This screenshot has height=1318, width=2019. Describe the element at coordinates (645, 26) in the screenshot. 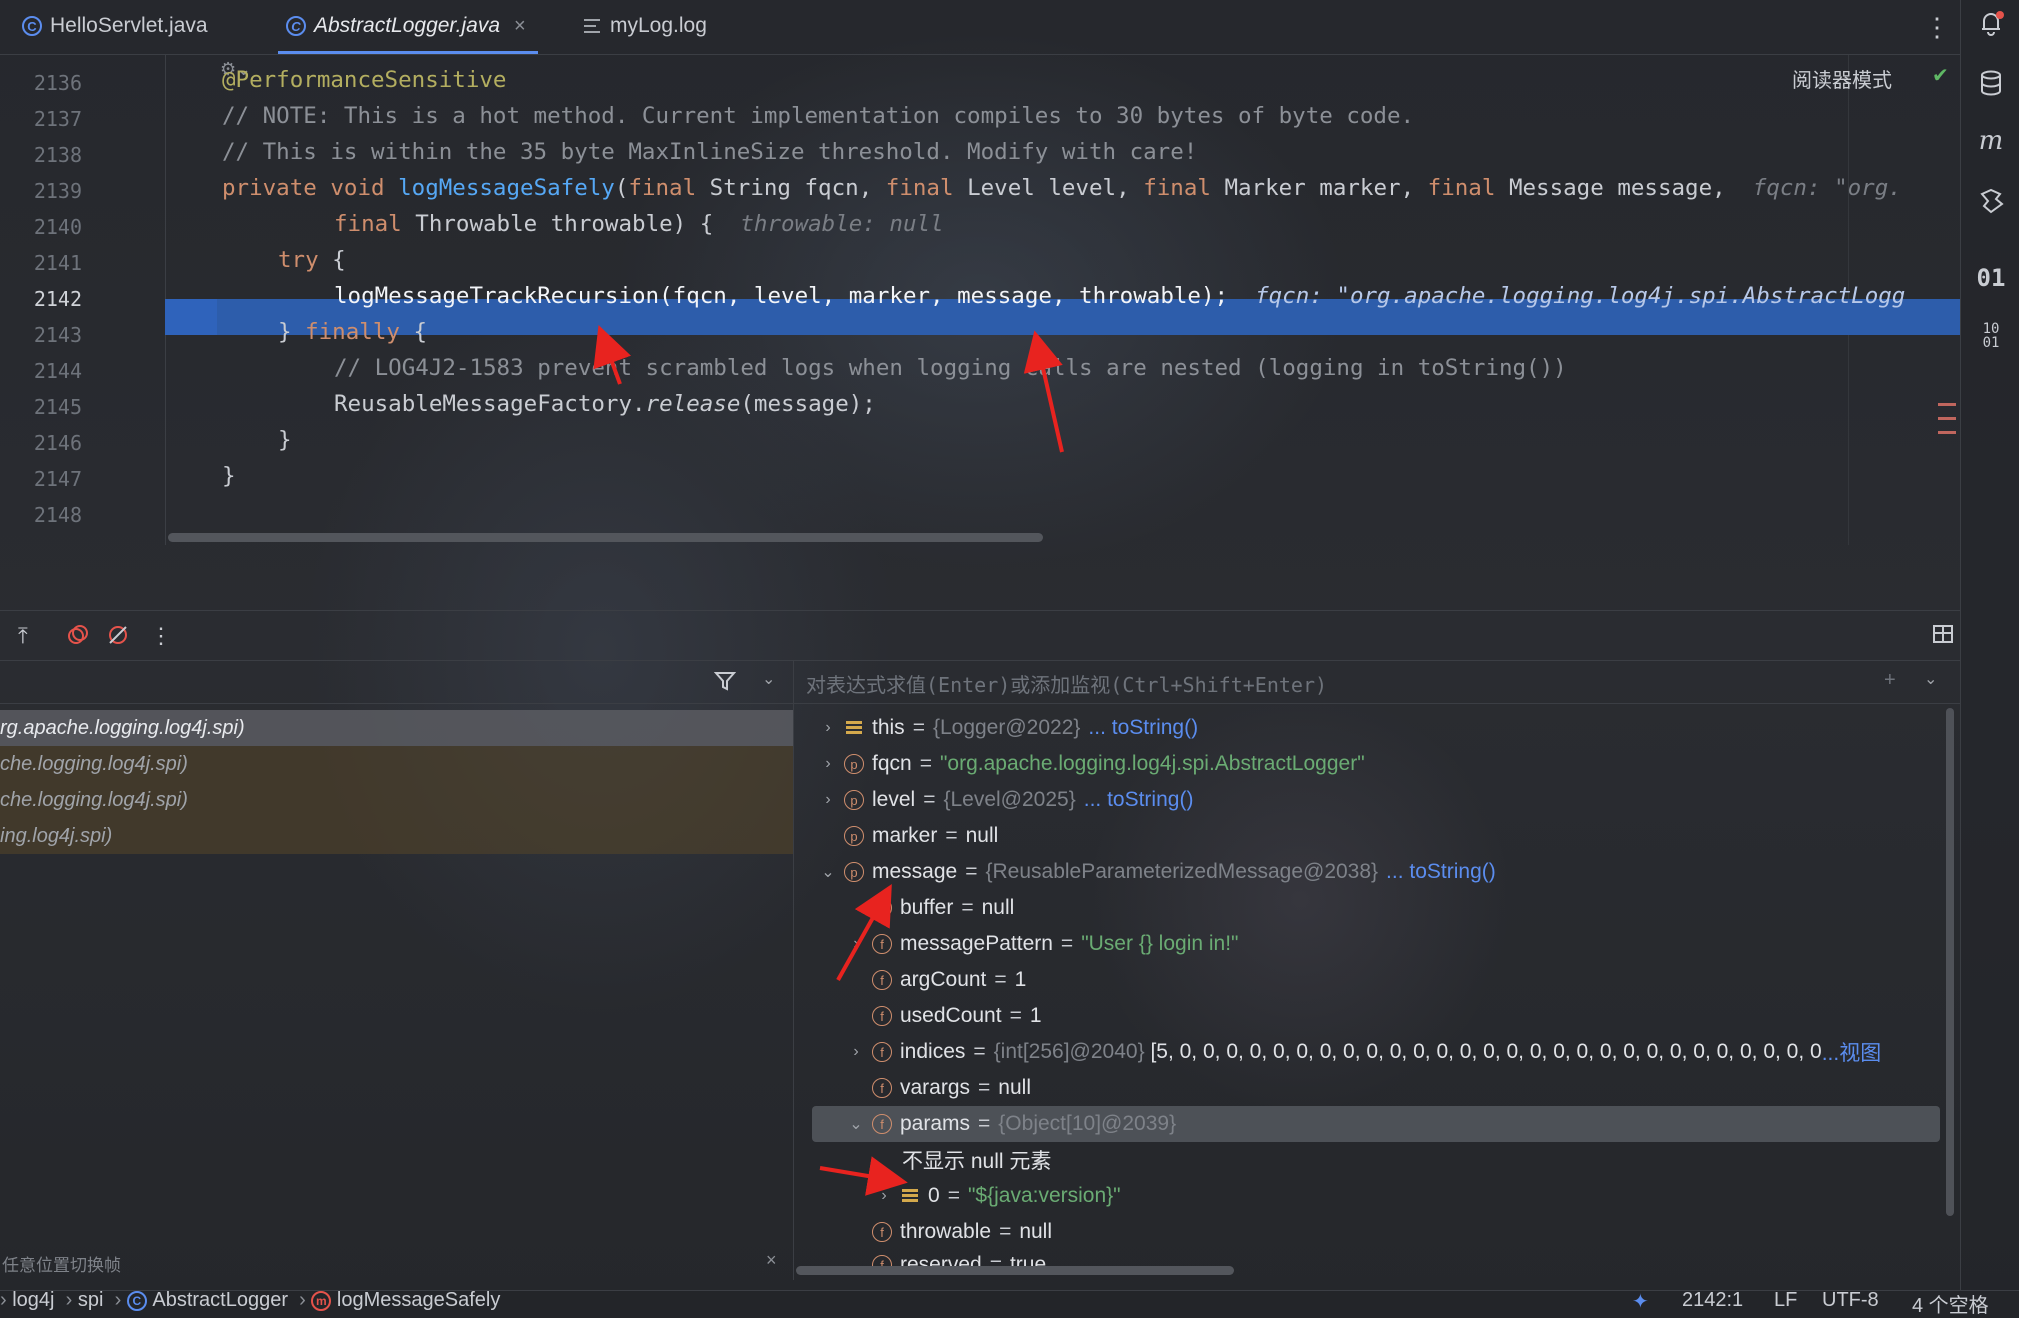

I see `tab-mylog: myLog.log` at that location.